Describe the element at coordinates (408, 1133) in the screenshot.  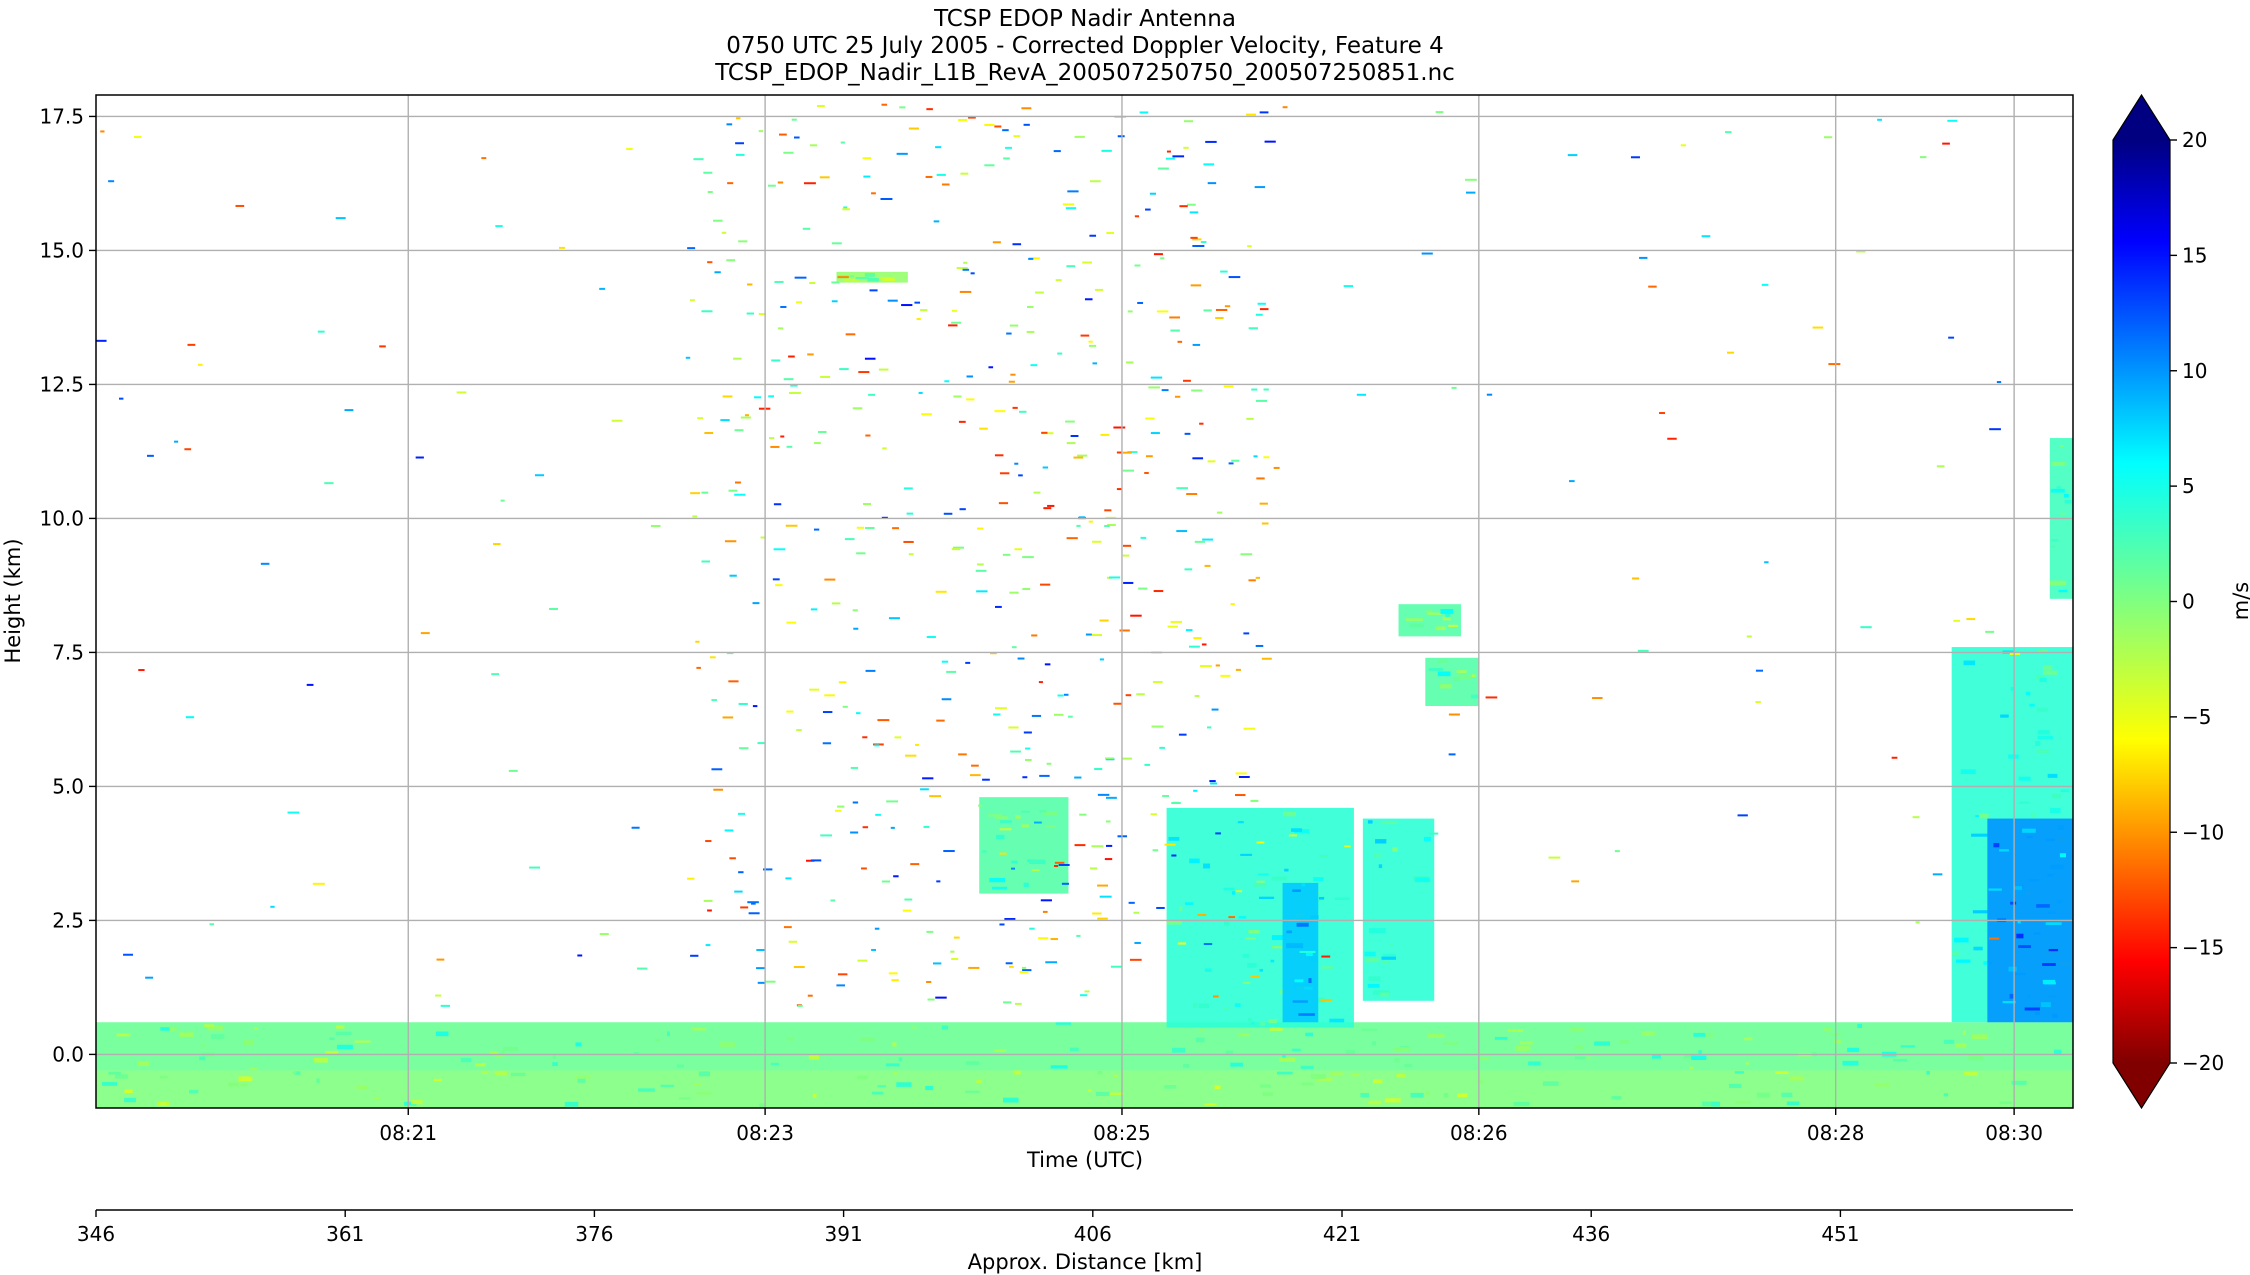
I see `x-tick-label: 08:21` at that location.